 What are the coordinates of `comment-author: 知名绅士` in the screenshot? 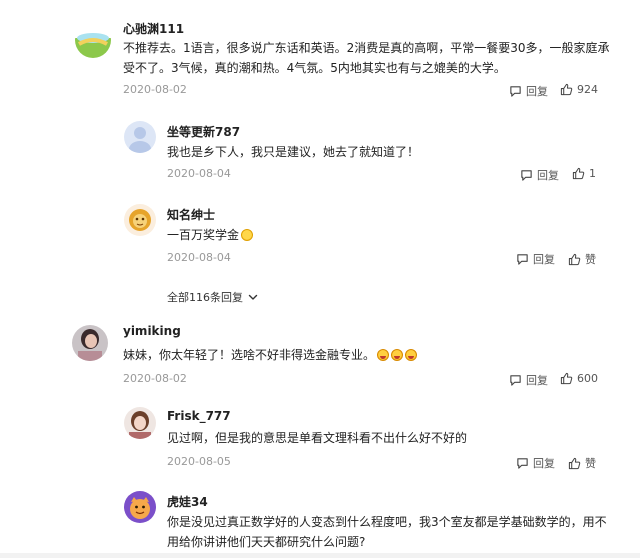 It's located at (191, 214).